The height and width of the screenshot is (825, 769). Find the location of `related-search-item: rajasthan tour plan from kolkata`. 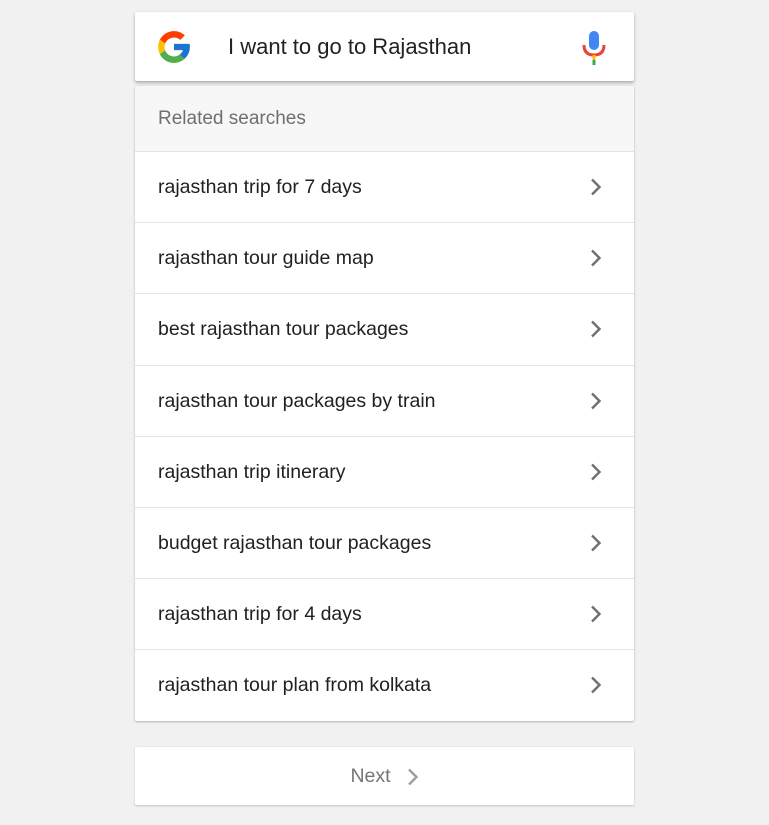

related-search-item: rajasthan tour plan from kolkata is located at coordinates (384, 685).